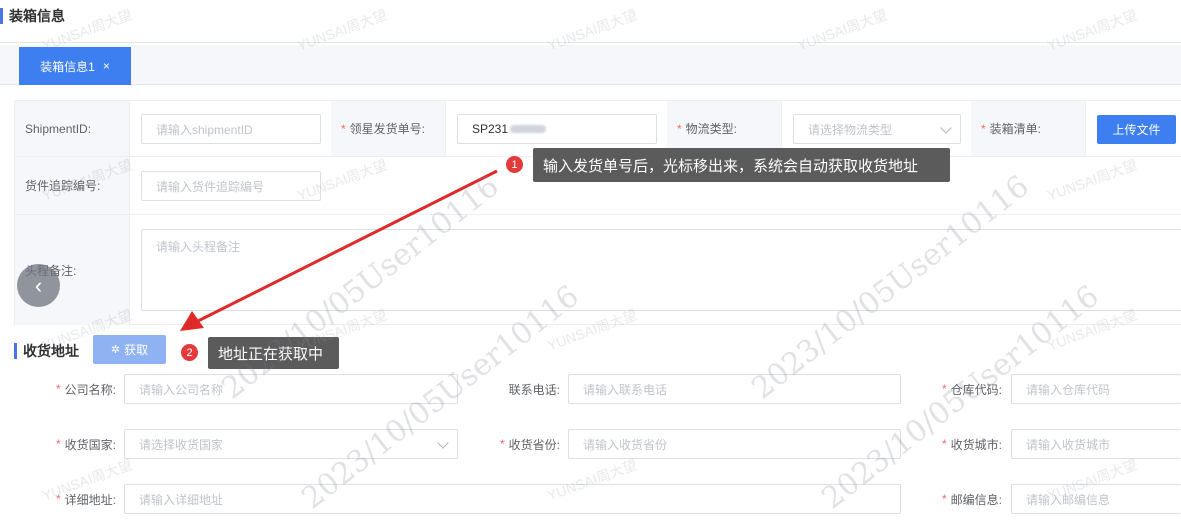 This screenshot has width=1181, height=522. Describe the element at coordinates (1096, 389) in the screenshot. I see `warehouse-input: 请输入仓库代码` at that location.